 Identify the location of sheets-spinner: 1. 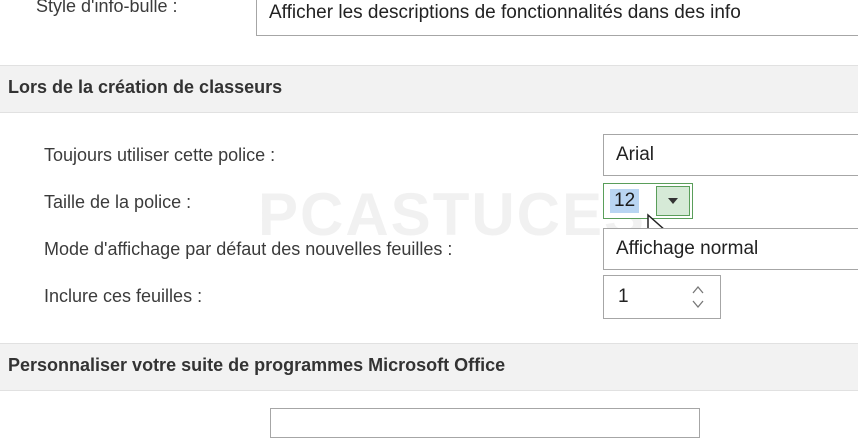
(662, 297).